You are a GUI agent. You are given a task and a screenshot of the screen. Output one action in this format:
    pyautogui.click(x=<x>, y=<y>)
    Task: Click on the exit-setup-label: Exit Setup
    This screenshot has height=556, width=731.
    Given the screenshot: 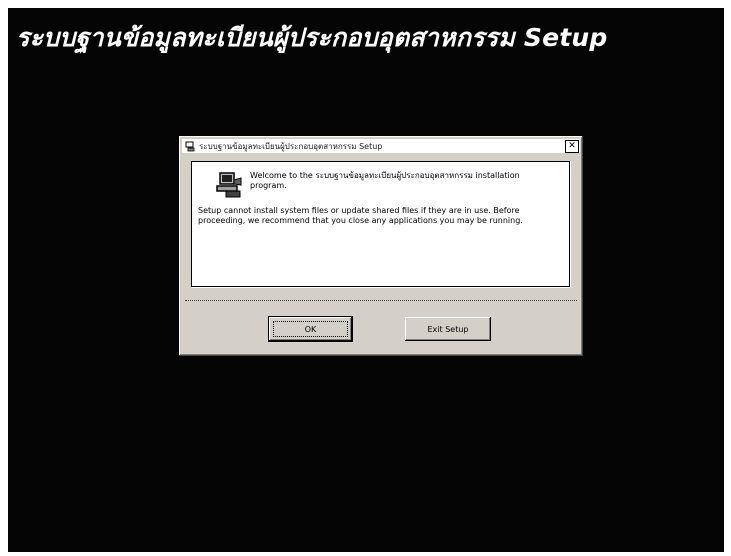 What is the action you would take?
    pyautogui.click(x=448, y=329)
    